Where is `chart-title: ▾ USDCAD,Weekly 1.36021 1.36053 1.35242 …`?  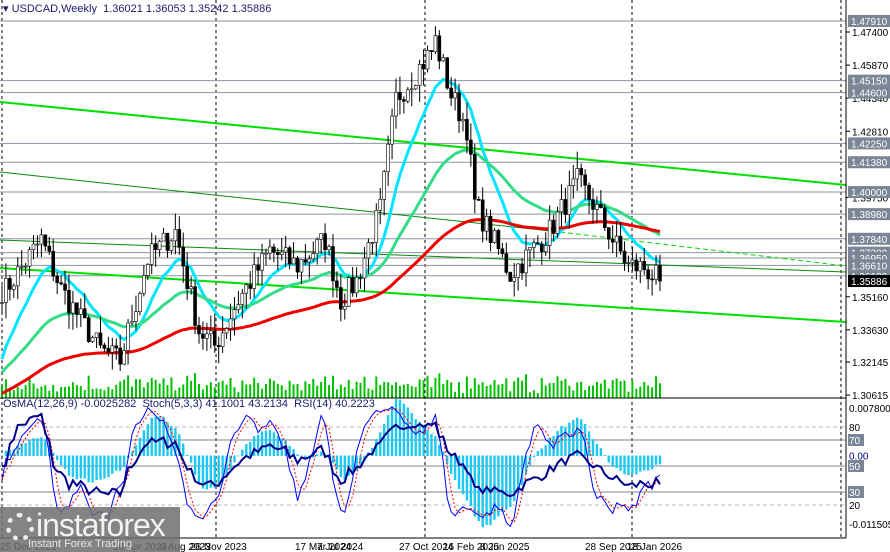 chart-title: ▾ USDCAD,Weekly 1.36021 1.36053 1.35242 … is located at coordinates (137, 9).